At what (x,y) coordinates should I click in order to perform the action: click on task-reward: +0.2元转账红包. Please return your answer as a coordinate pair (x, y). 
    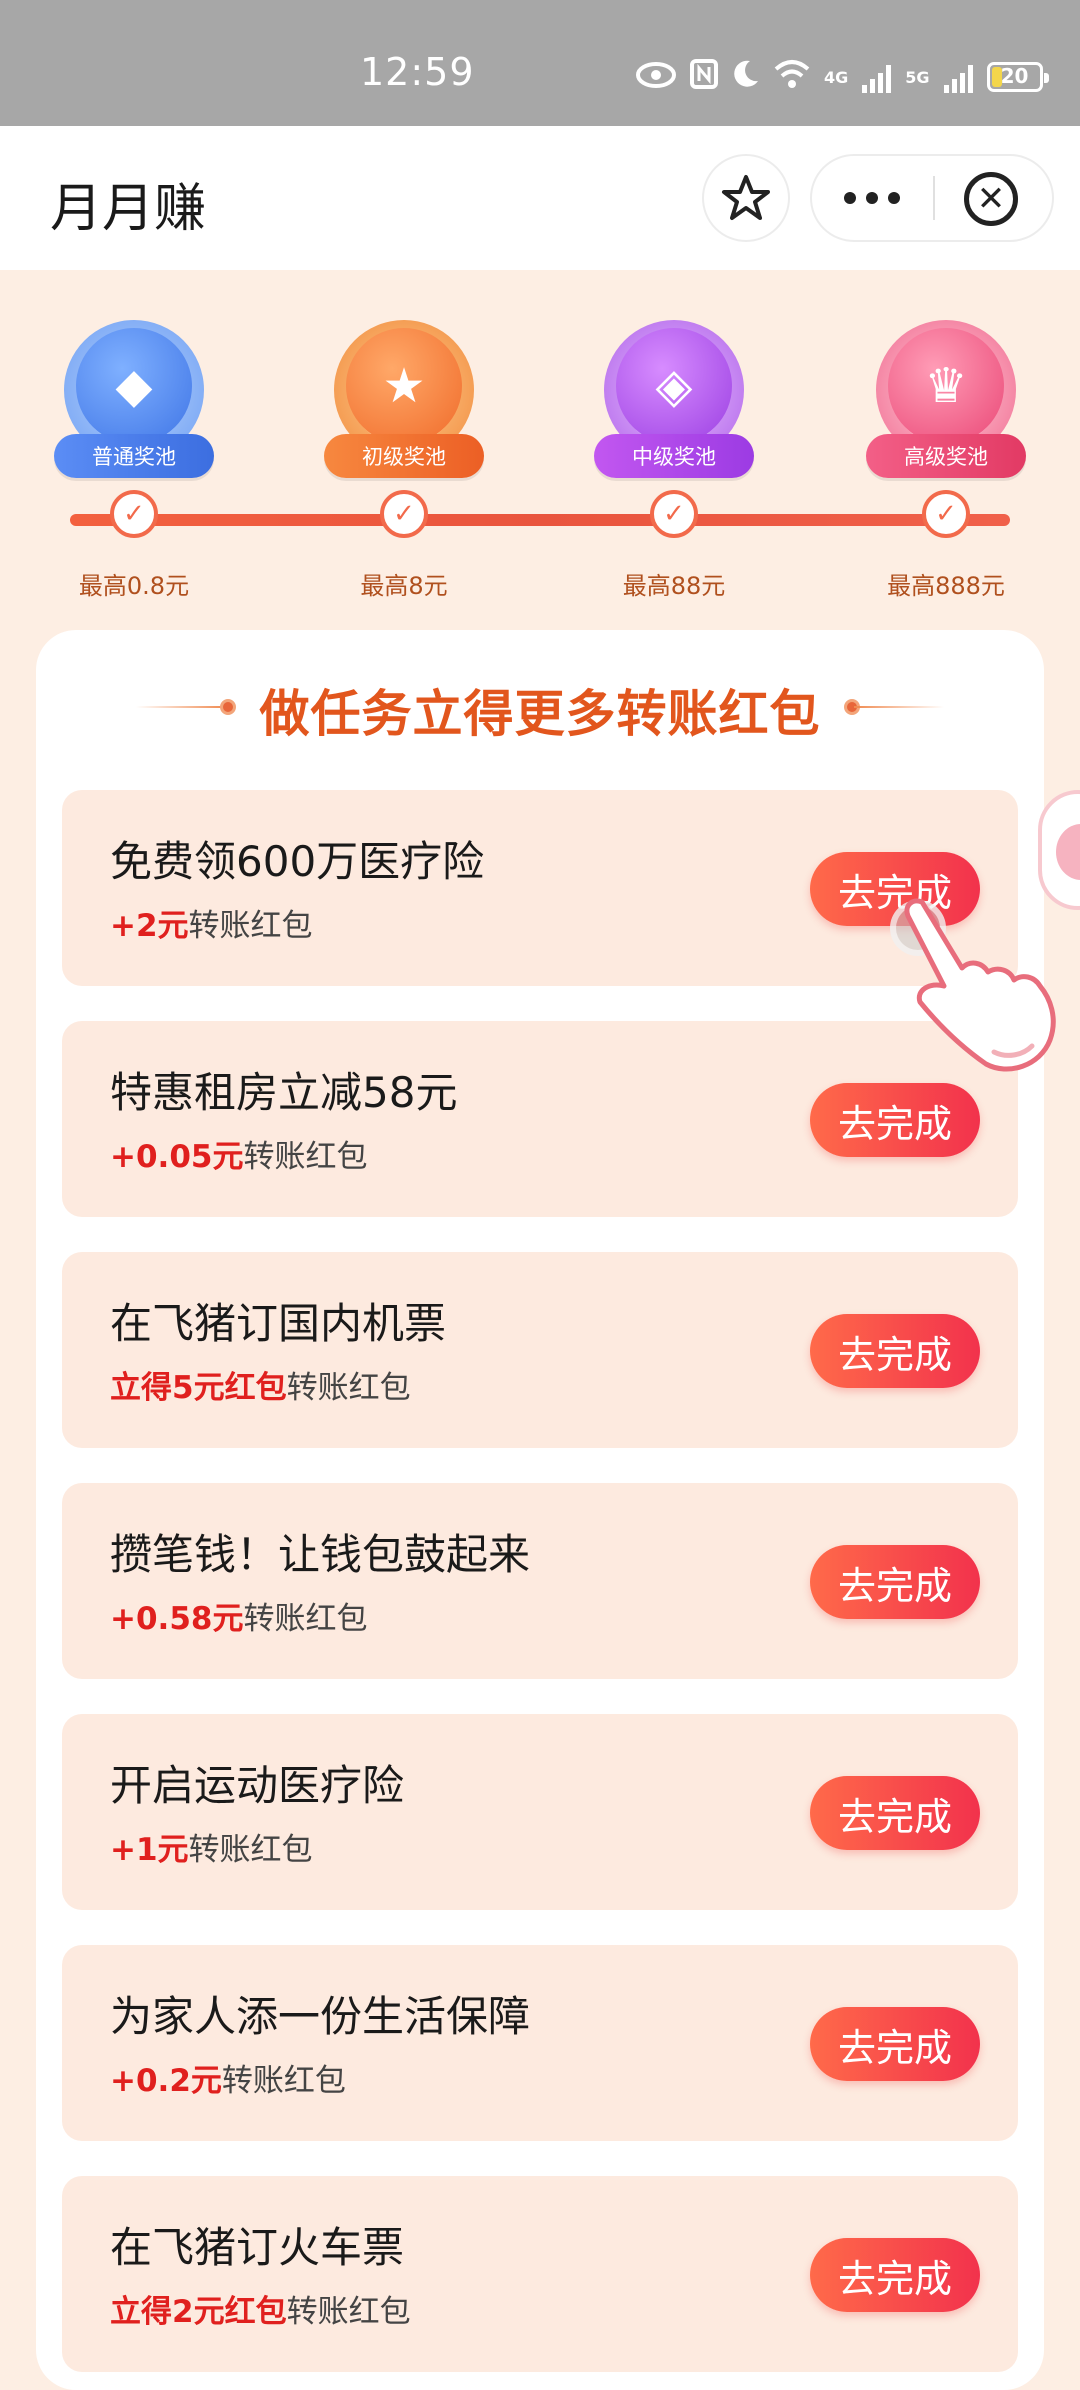
    Looking at the image, I should click on (228, 2077).